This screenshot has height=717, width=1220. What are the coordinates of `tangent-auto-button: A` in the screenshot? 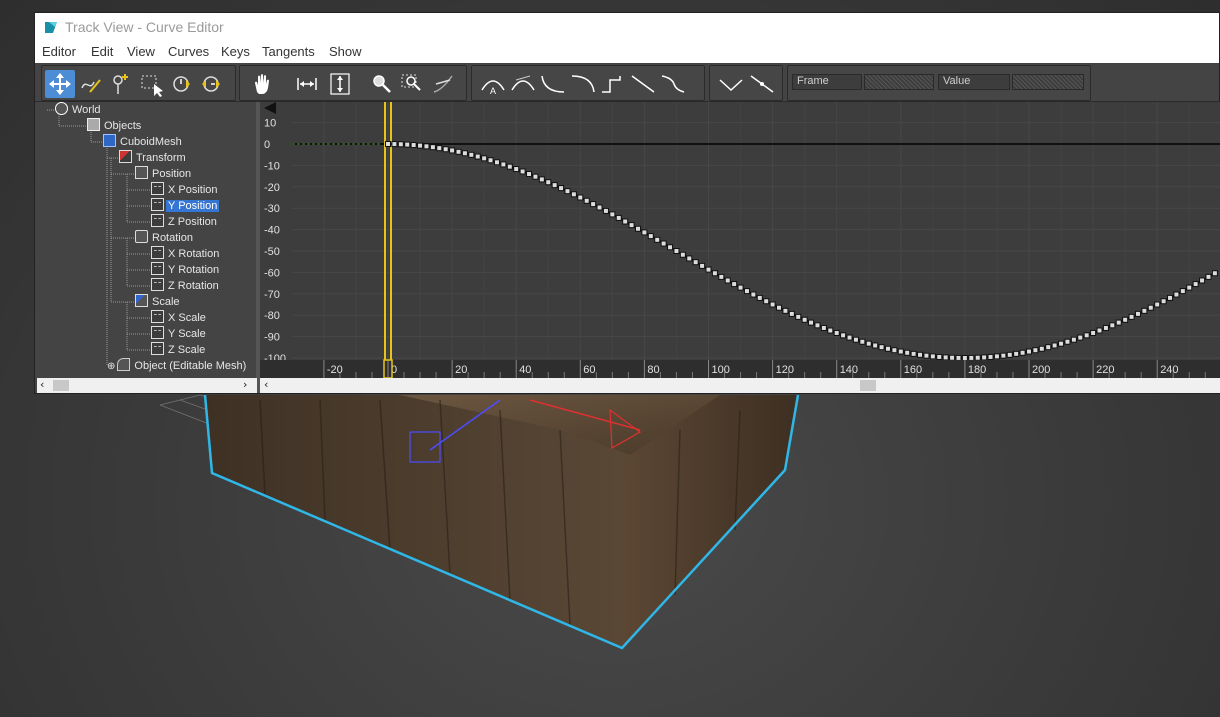 It's located at (493, 84).